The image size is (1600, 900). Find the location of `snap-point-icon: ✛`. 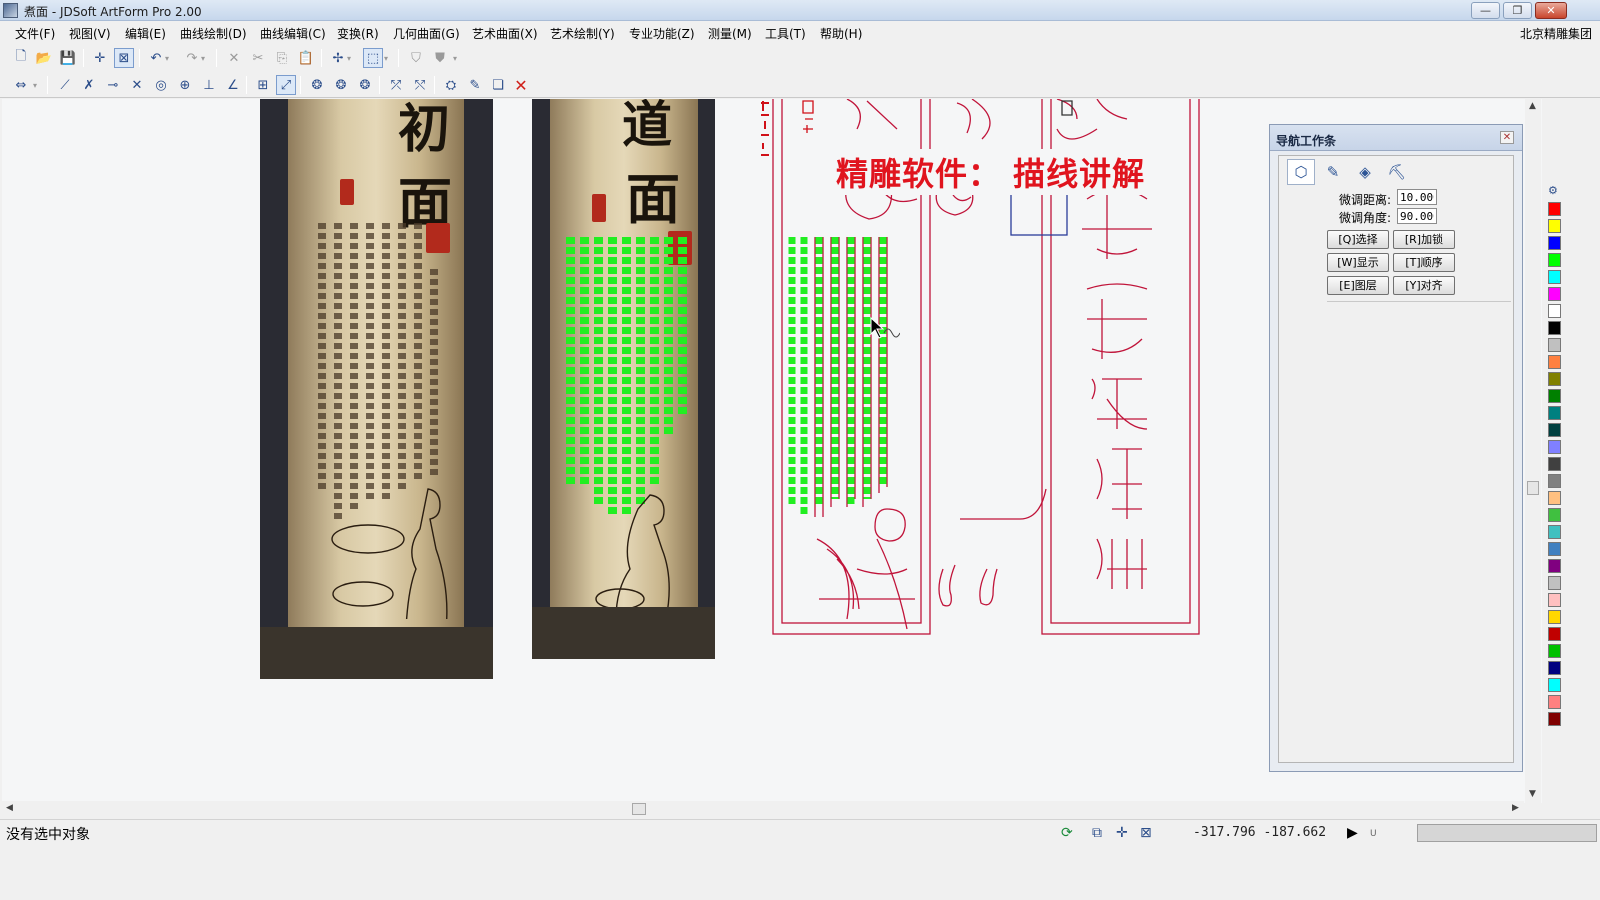

snap-point-icon: ✛ is located at coordinates (100, 58).